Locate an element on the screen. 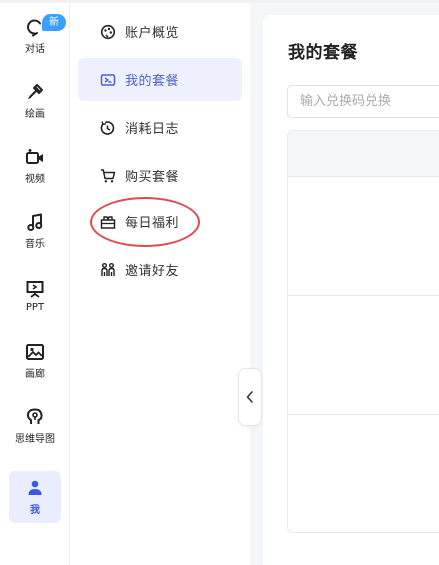 Image resolution: width=439 pixels, height=565 pixels. rail-item-chat: 对话 新 is located at coordinates (37, 36).